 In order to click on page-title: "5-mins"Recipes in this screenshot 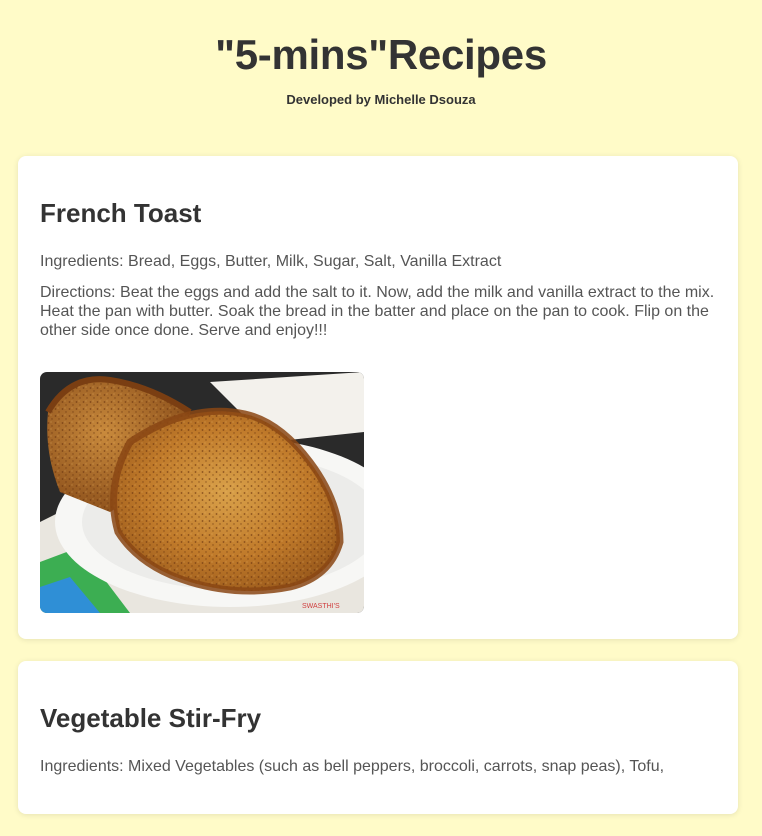, I will do `click(381, 54)`.